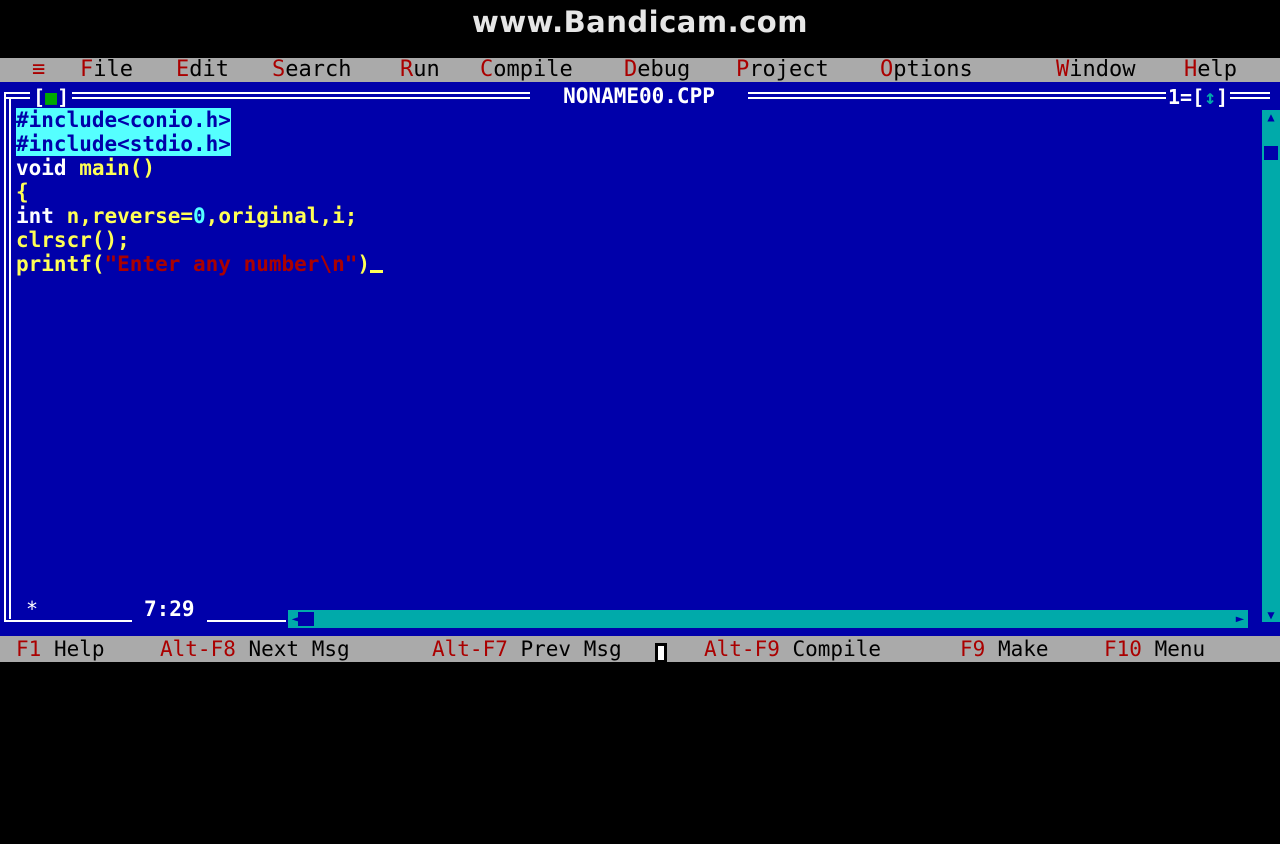  I want to click on fkey-compile: Alt-F9 Compile, so click(792, 649).